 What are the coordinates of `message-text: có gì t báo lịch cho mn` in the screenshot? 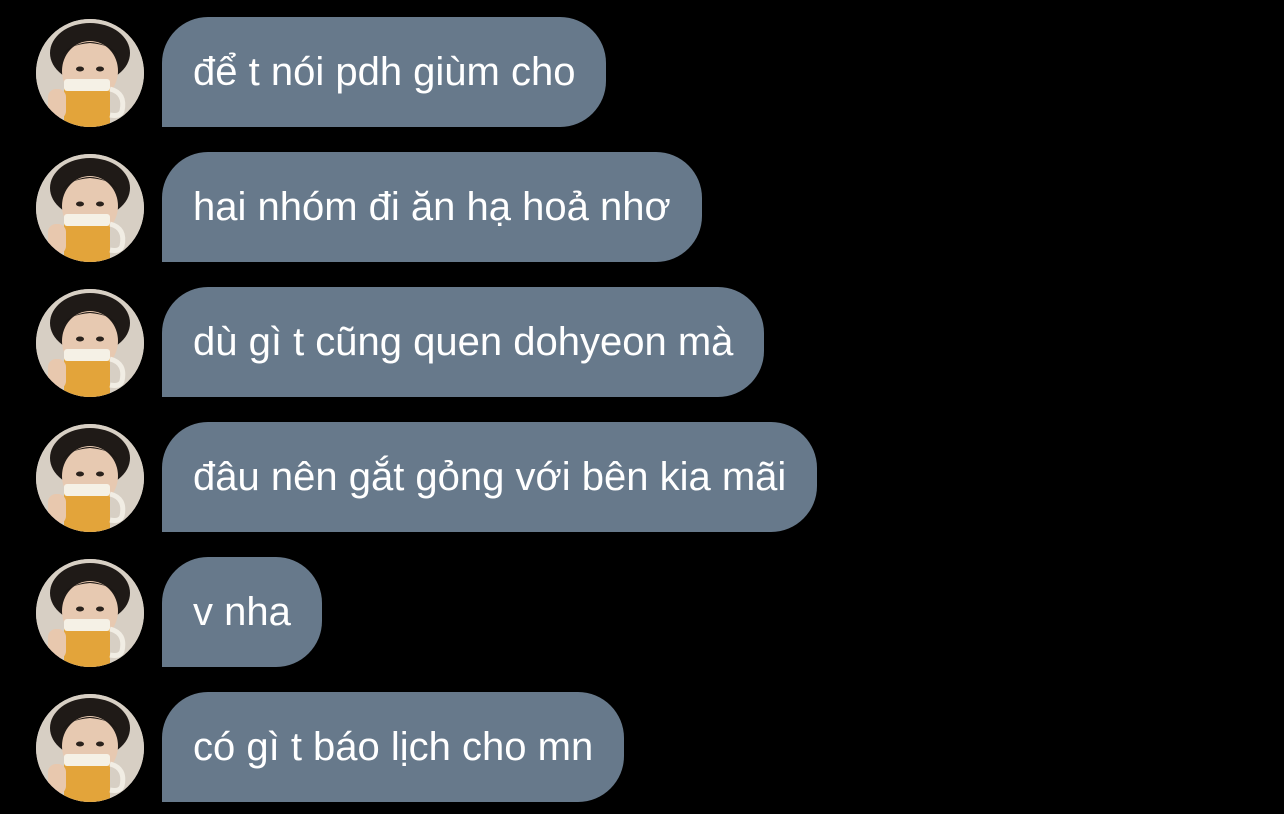 It's located at (393, 747).